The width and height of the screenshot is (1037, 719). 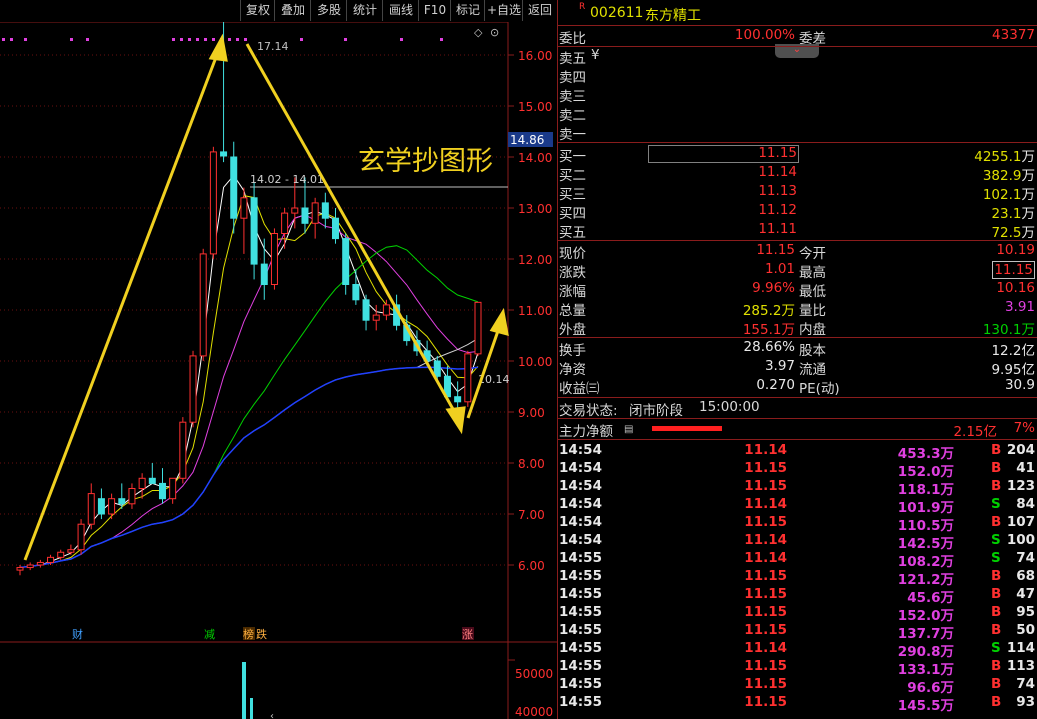 I want to click on tick-volume: 145.5万, so click(x=925, y=706).